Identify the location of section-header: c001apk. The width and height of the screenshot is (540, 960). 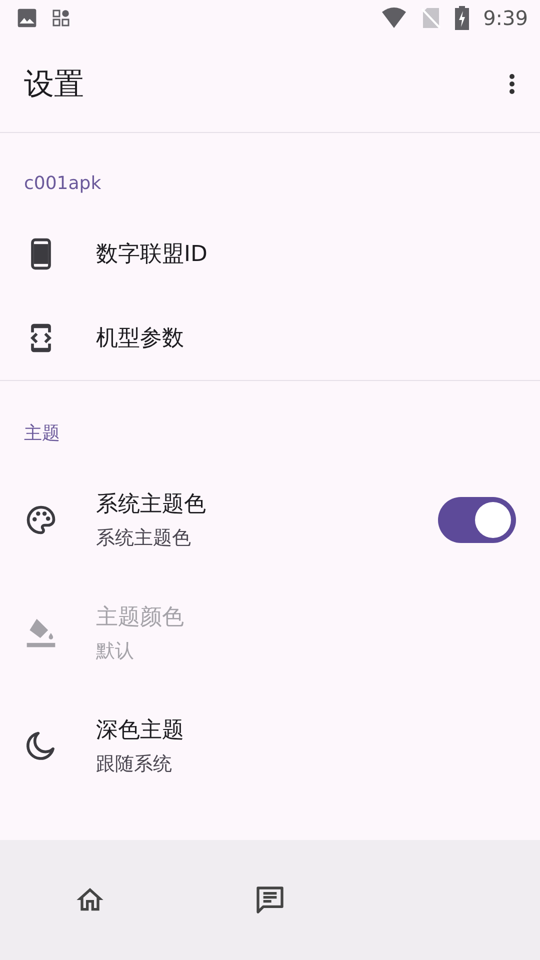
(62, 184).